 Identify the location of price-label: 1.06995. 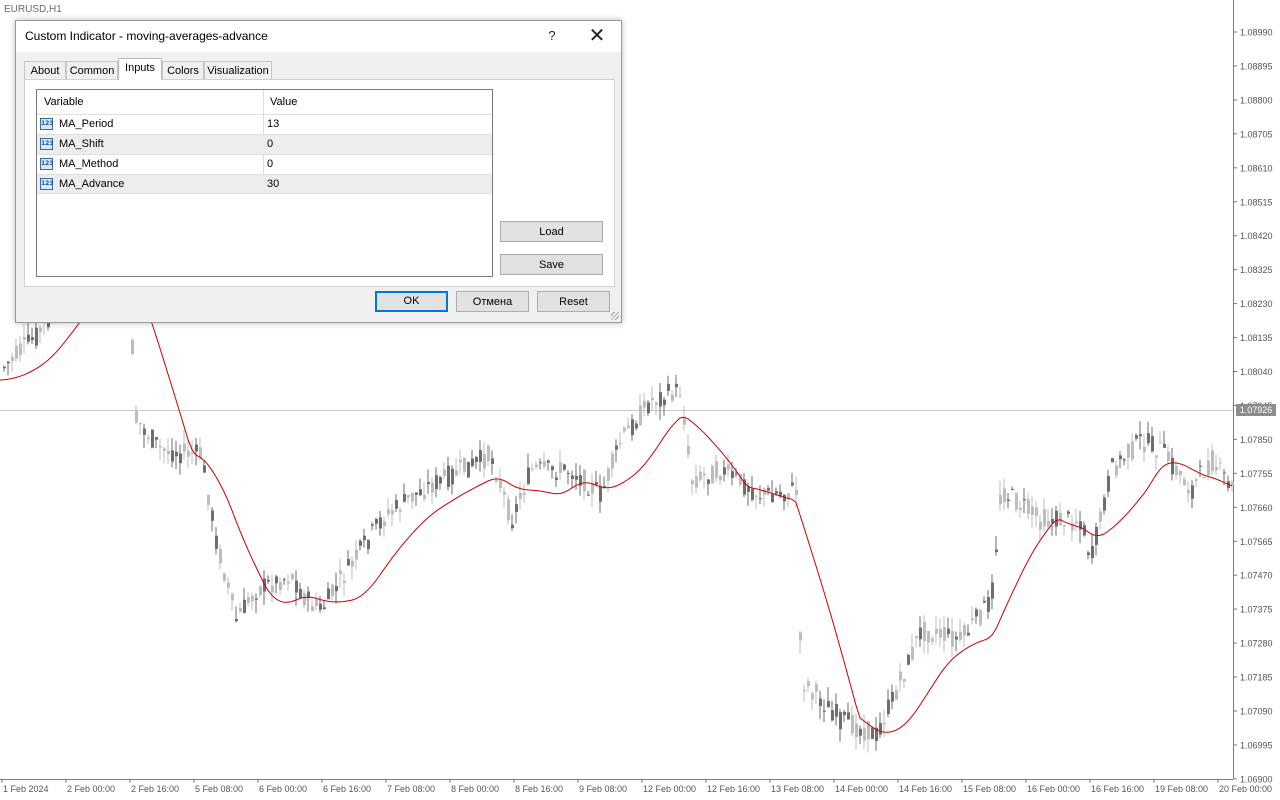
(1256, 745).